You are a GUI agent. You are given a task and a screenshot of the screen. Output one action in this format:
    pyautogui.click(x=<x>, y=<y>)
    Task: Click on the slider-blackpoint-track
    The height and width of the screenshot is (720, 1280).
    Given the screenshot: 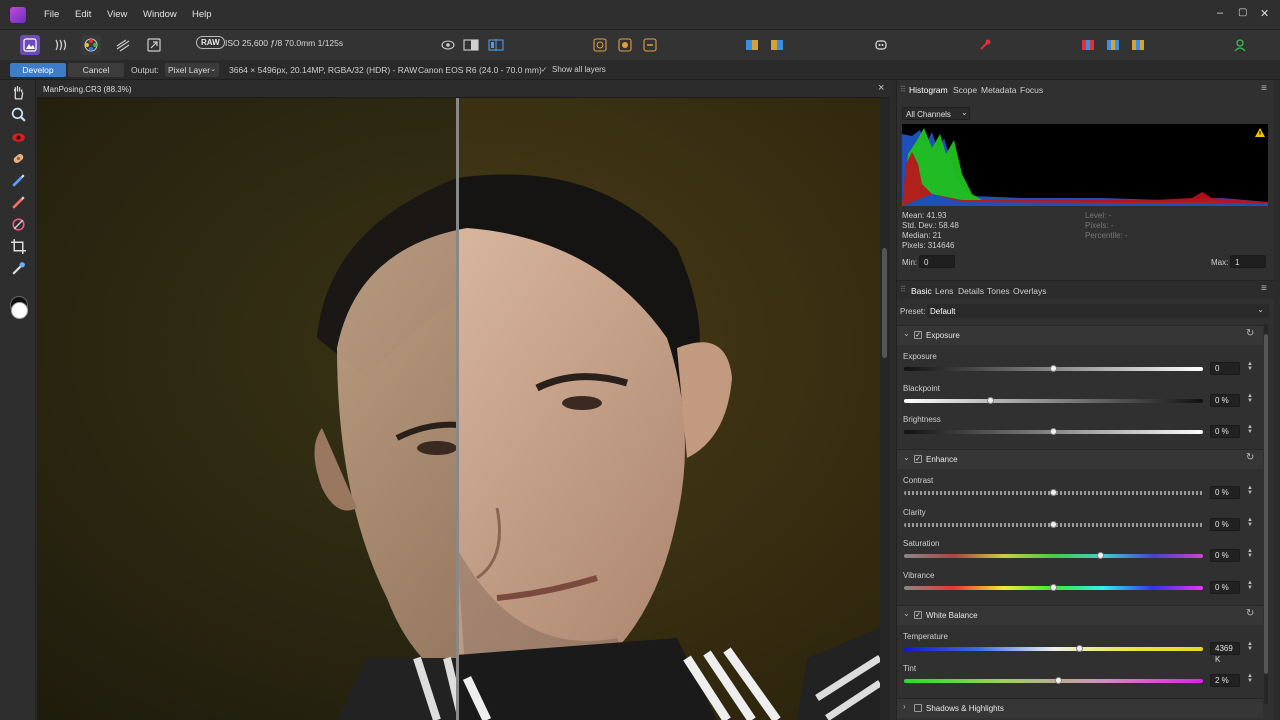 What is the action you would take?
    pyautogui.click(x=1053, y=400)
    